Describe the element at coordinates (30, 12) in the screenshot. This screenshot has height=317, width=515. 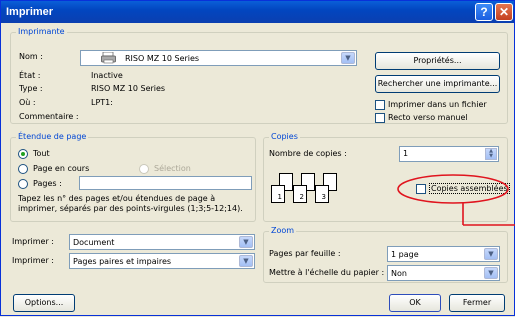
I see `window-title: Imprimer` at that location.